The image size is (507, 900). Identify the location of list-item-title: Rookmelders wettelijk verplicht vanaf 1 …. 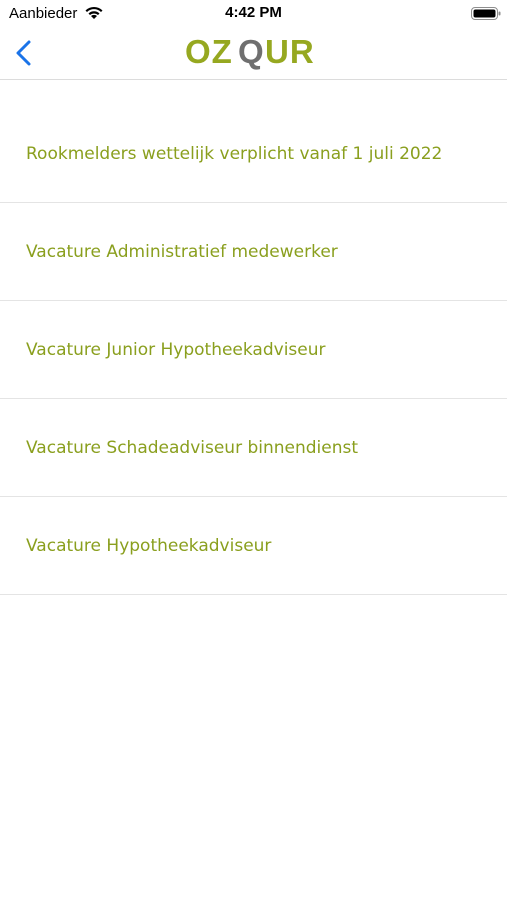
(234, 153).